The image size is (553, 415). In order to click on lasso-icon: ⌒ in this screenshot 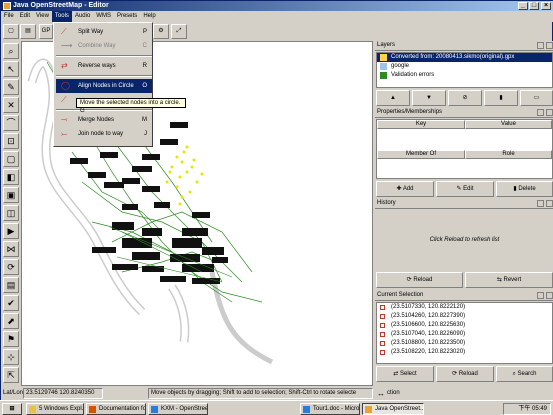, I will do `click(11, 123)`.